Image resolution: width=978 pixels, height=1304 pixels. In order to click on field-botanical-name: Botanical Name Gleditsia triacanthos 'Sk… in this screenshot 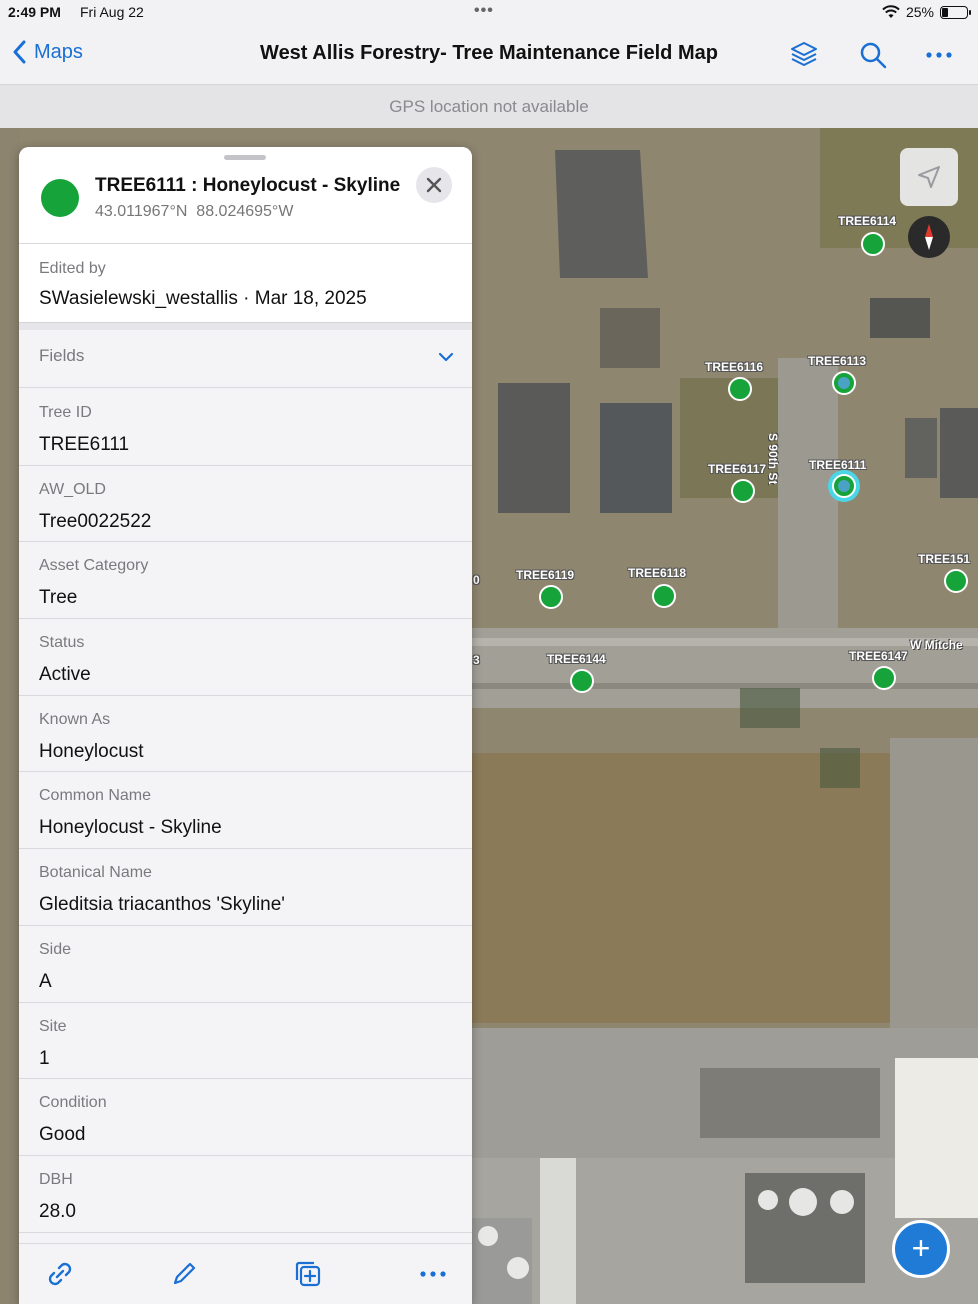, I will do `click(245, 887)`.